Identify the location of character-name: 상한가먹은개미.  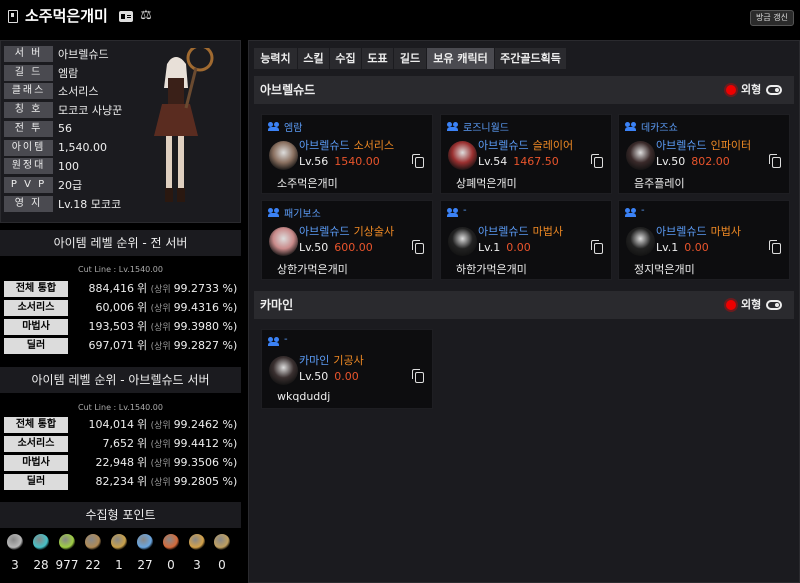
(312, 269).